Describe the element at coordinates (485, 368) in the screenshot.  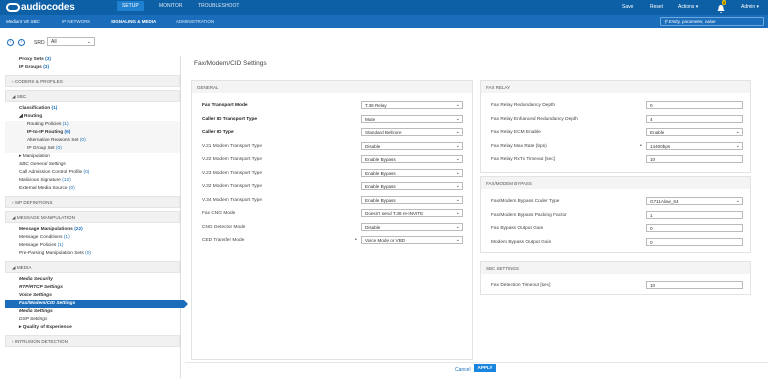
I see `apply-button: APPLY` at that location.